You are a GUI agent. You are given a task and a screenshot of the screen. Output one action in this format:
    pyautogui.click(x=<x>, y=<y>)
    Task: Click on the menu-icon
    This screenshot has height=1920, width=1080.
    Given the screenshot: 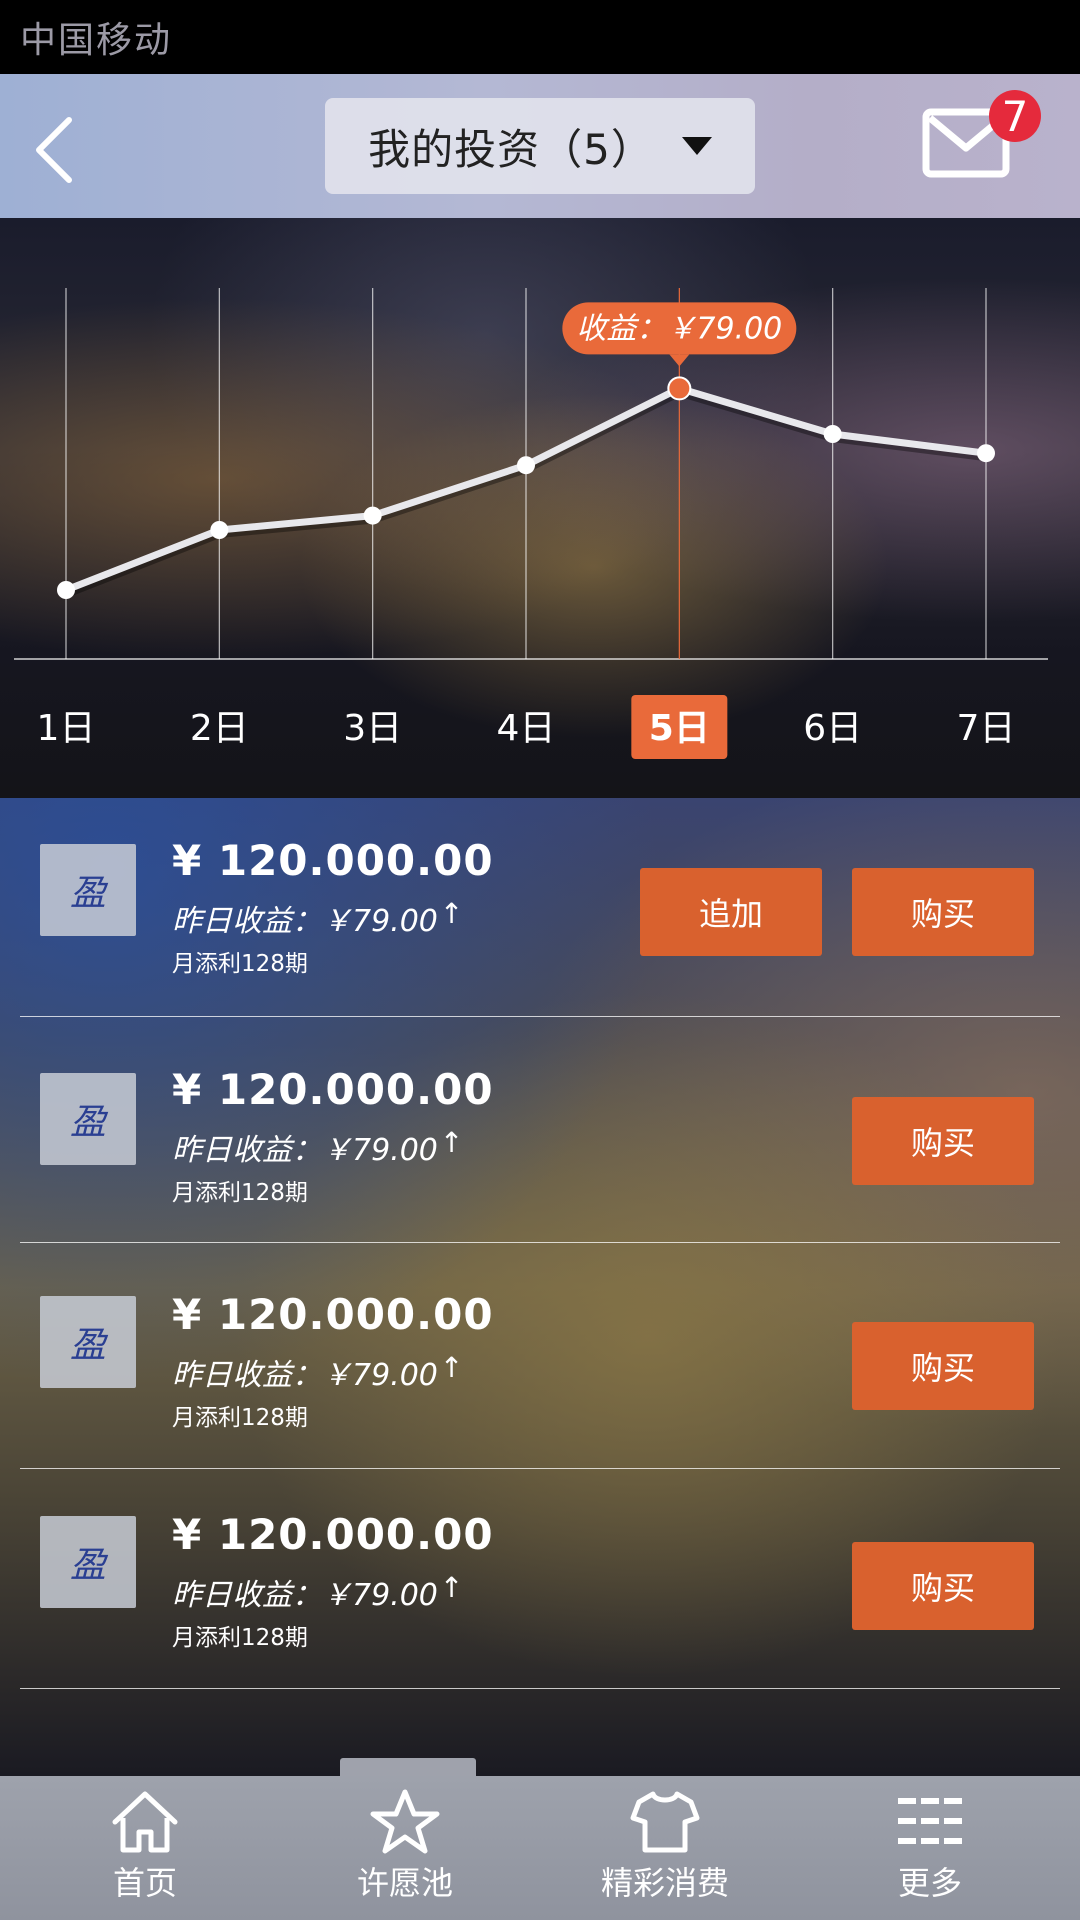 What is the action you would take?
    pyautogui.click(x=930, y=1821)
    